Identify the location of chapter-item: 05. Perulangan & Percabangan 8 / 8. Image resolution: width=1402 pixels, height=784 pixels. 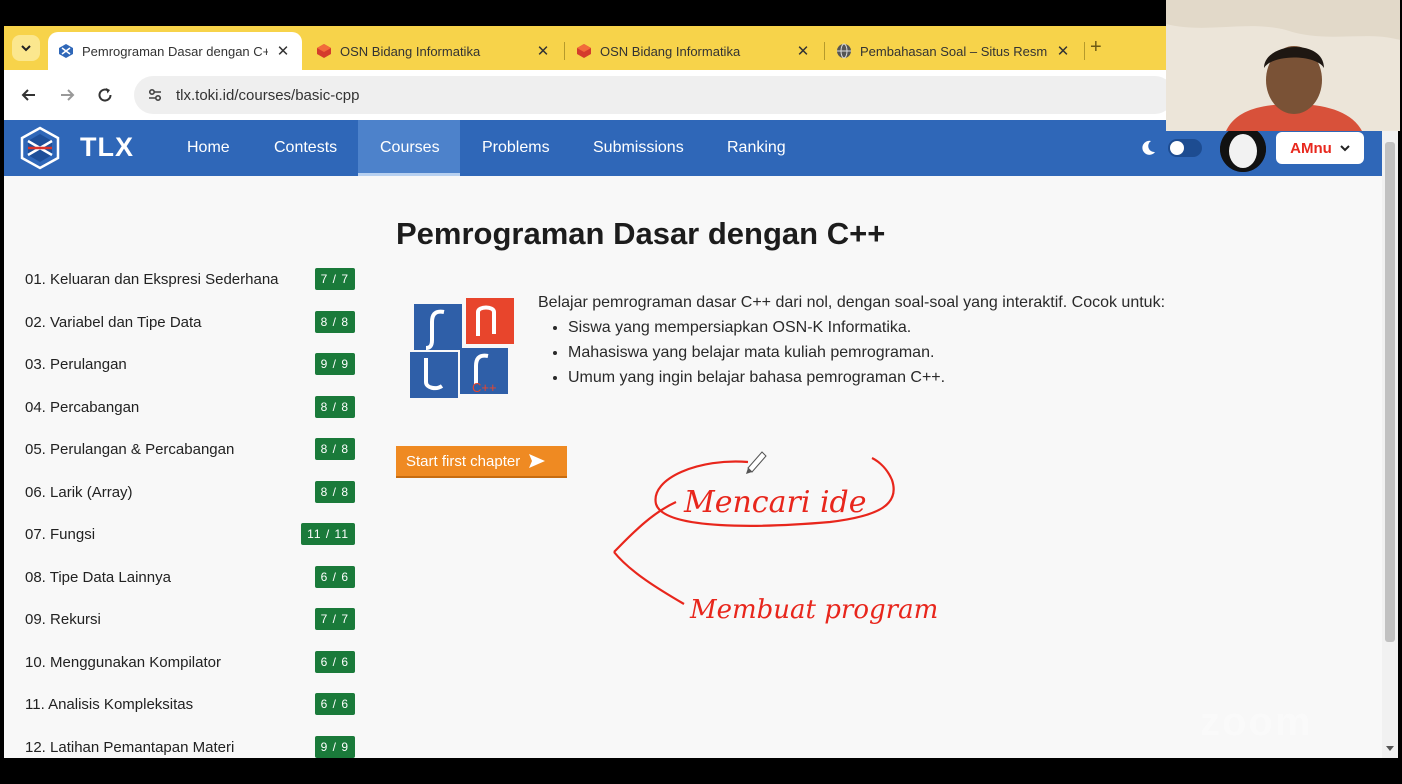
(190, 450).